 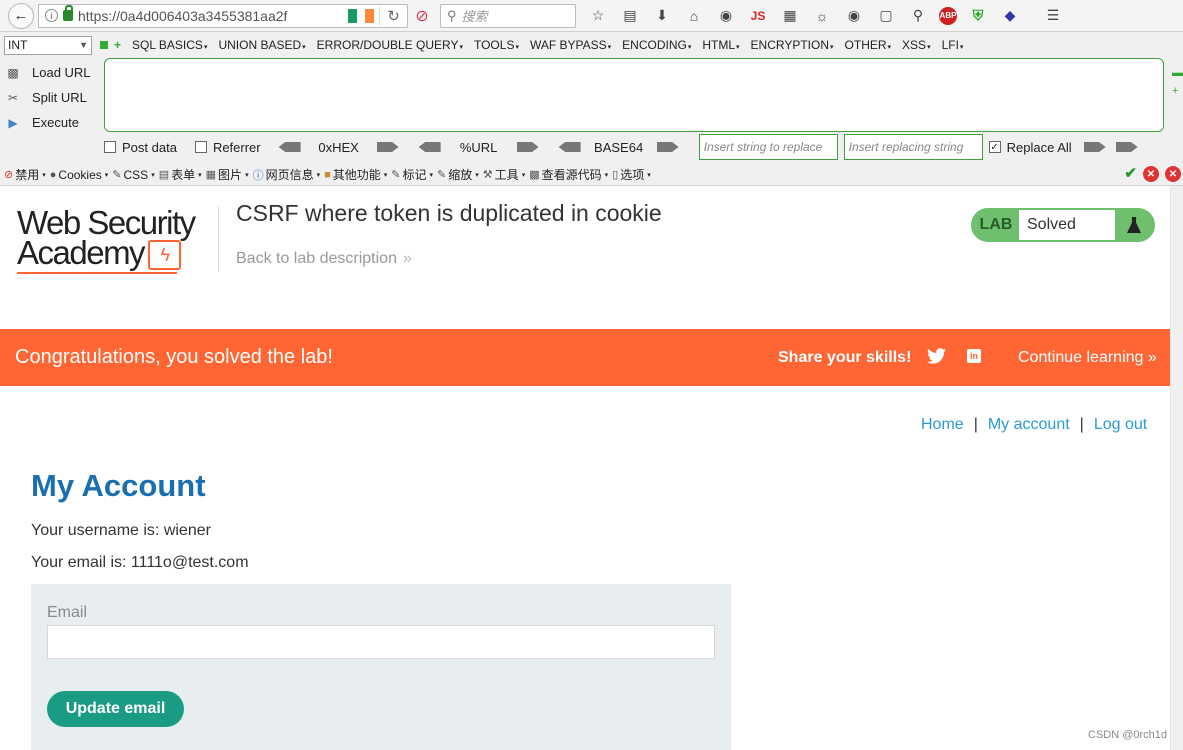 I want to click on referrer-label: Referrer, so click(x=236, y=147).